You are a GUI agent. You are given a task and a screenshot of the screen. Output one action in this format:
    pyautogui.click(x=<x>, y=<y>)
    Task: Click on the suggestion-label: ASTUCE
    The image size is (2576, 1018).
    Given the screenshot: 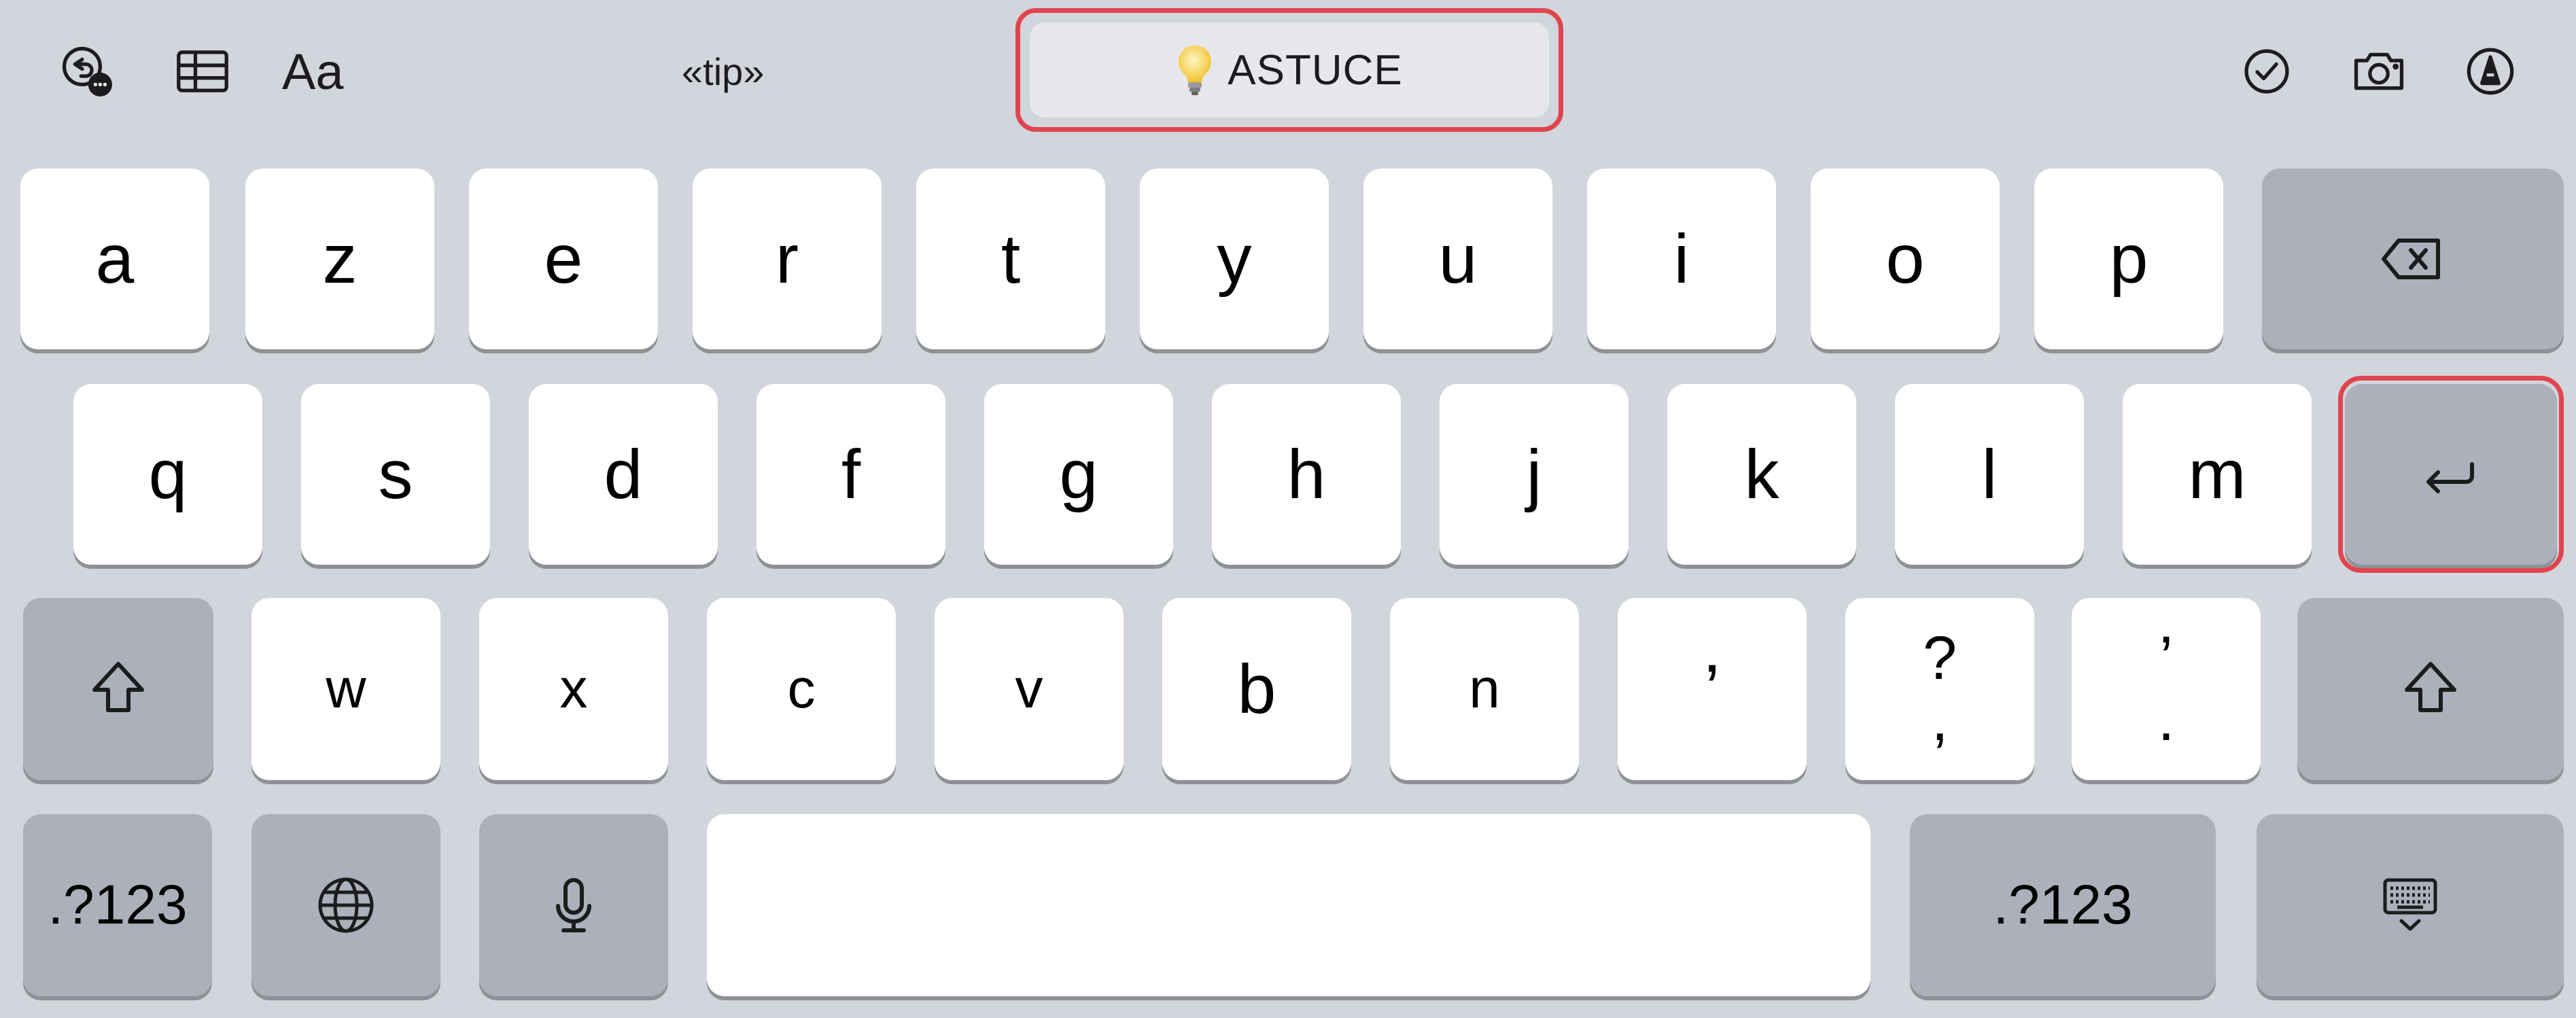 What is the action you would take?
    pyautogui.click(x=1315, y=70)
    